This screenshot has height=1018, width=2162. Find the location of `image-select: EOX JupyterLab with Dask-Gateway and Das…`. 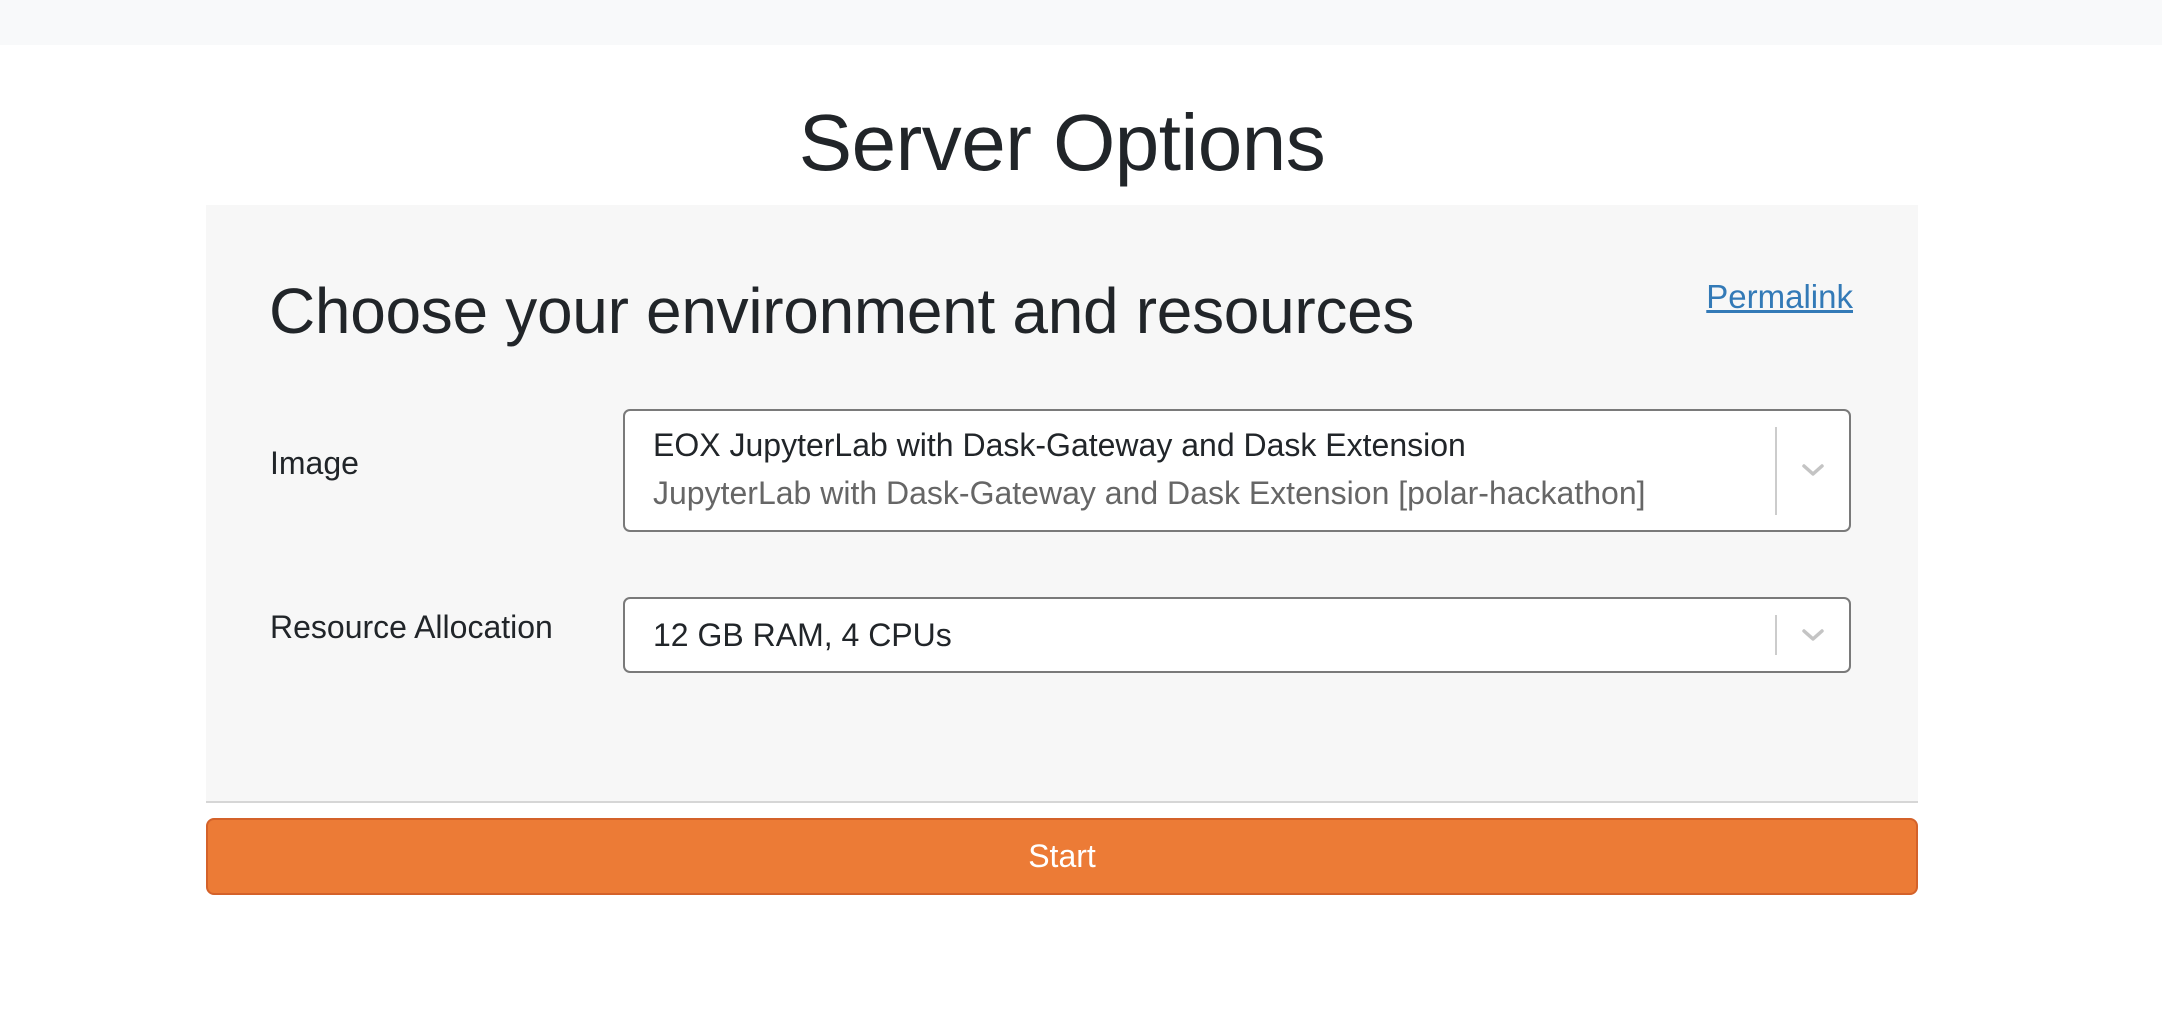

image-select: EOX JupyterLab with Dask-Gateway and Das… is located at coordinates (1237, 470).